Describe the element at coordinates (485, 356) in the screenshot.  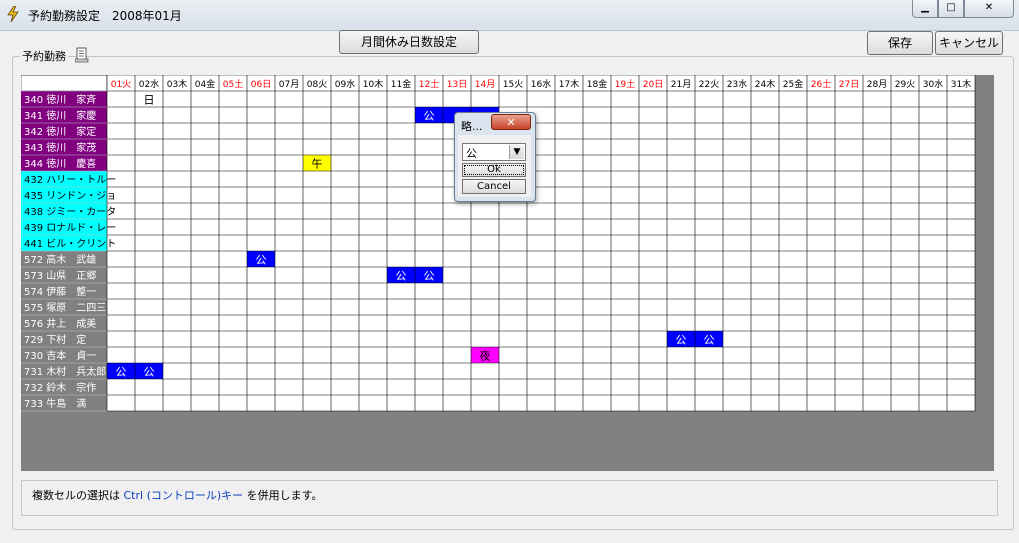
I see `shift-code-label: 夜` at that location.